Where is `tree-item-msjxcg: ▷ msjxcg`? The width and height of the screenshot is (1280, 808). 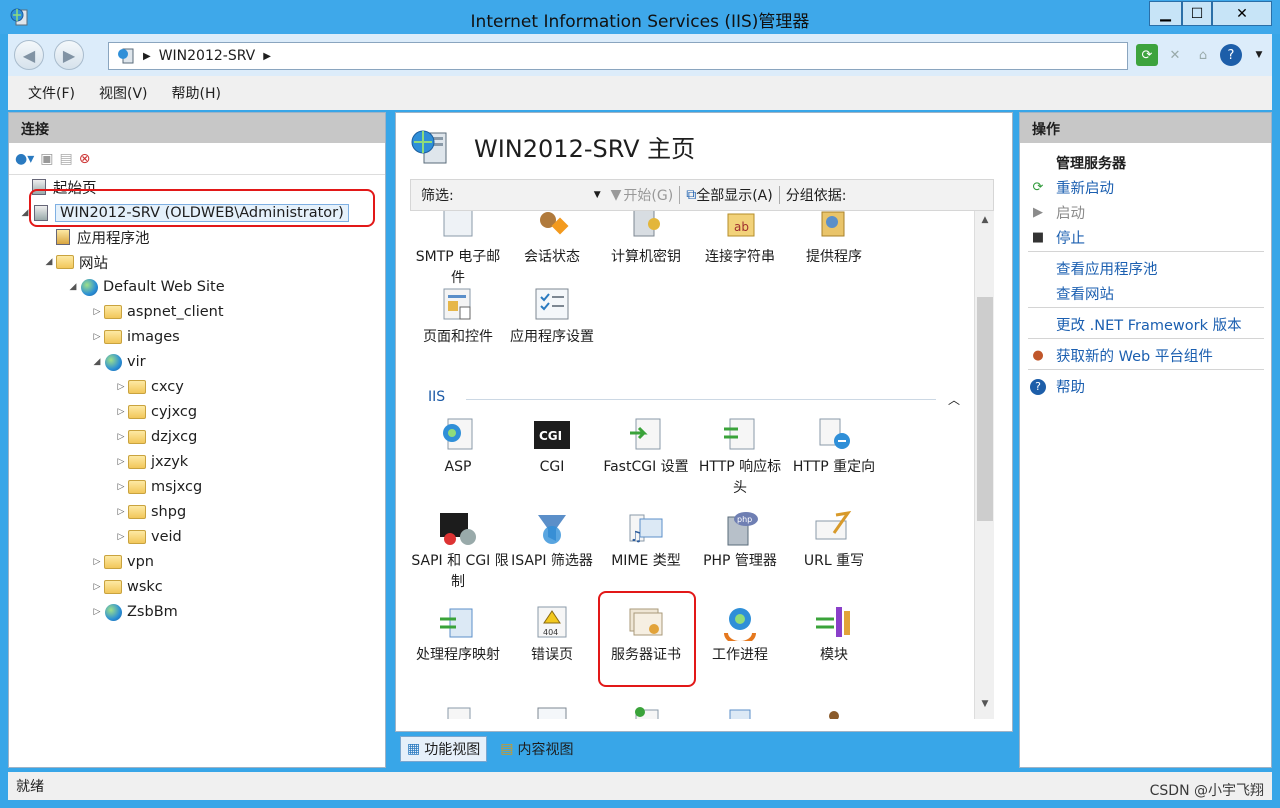
tree-item-msjxcg: ▷ msjxcg is located at coordinates (159, 487).